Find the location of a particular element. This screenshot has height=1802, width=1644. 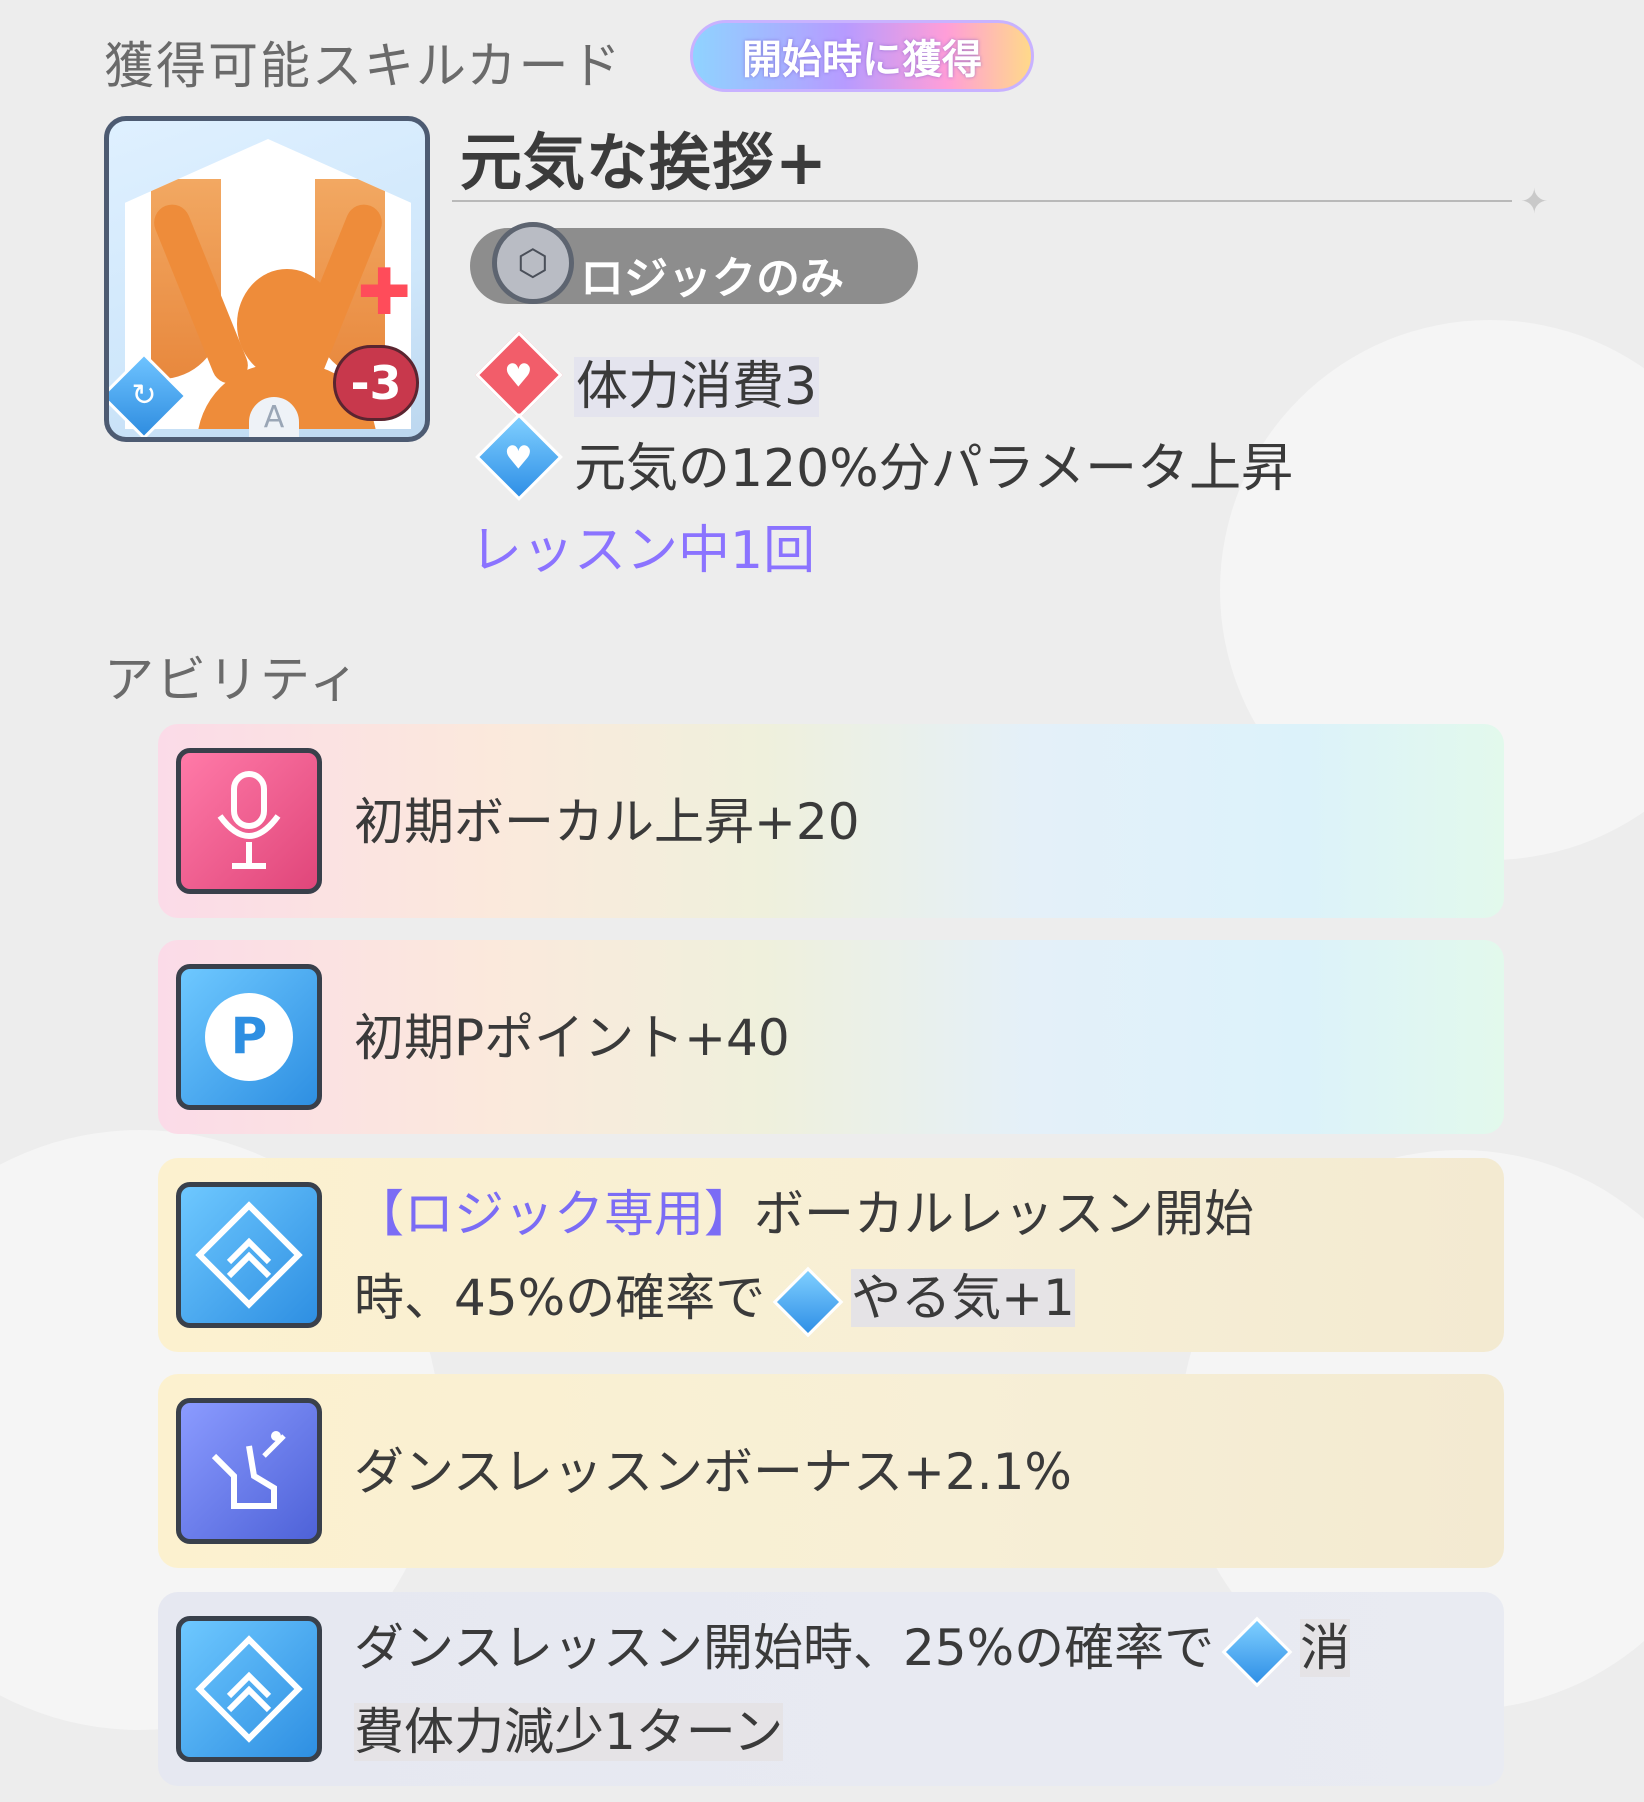

ability-text: ダンスレッスンボーナス+2.1% is located at coordinates (713, 1472).